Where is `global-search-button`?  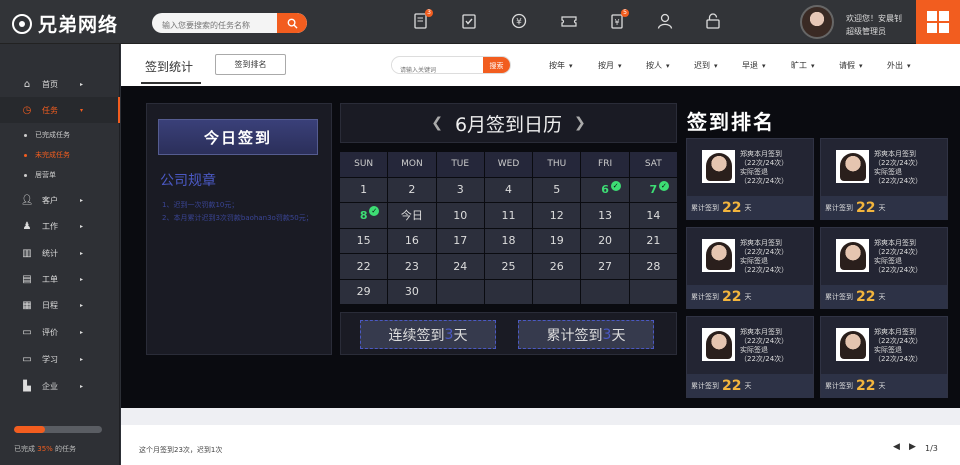 global-search-button is located at coordinates (292, 23).